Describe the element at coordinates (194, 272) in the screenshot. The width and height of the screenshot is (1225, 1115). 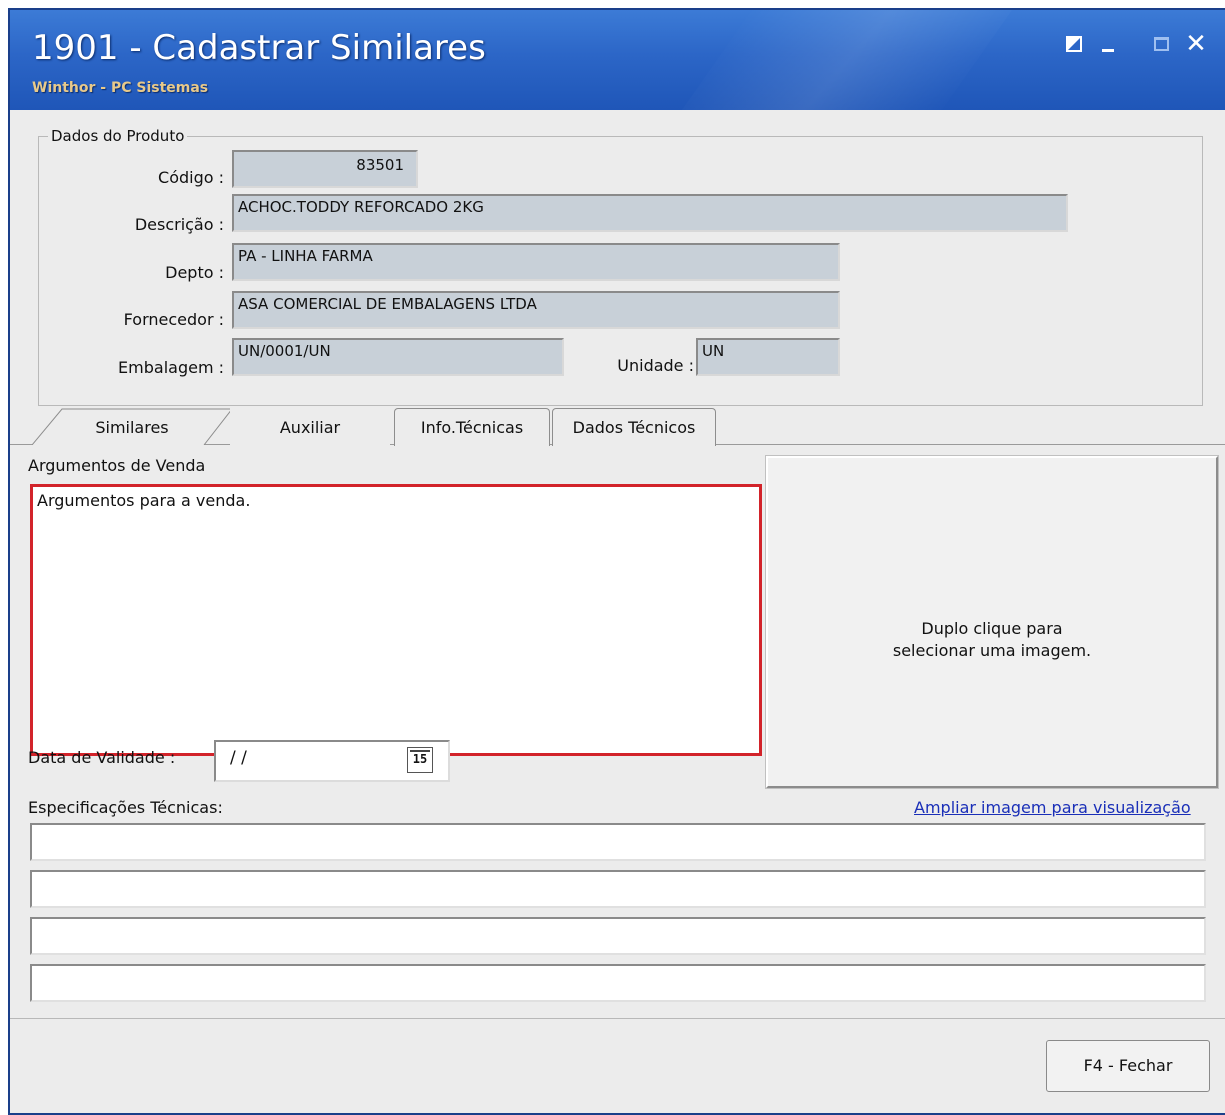
I see `depto-label: Depto :` at that location.